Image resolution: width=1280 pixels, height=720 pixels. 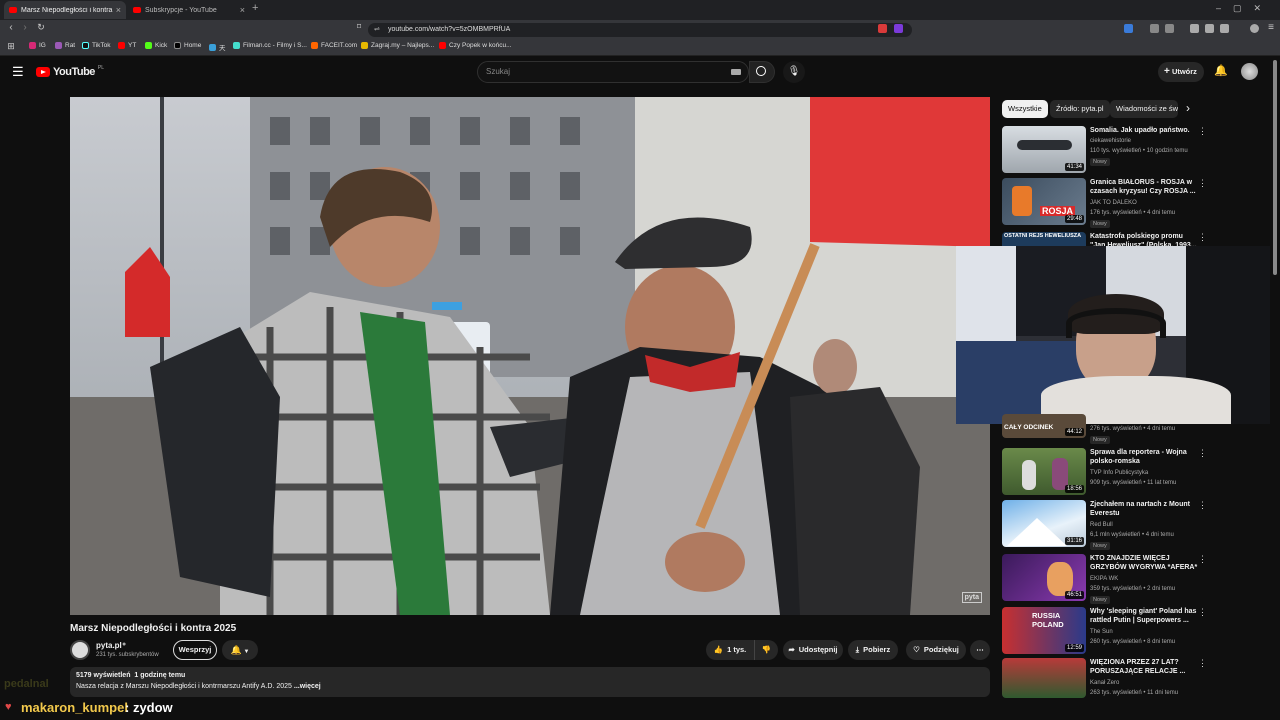 What do you see at coordinates (127, 45) in the screenshot?
I see `bookmark-item: YT` at bounding box center [127, 45].